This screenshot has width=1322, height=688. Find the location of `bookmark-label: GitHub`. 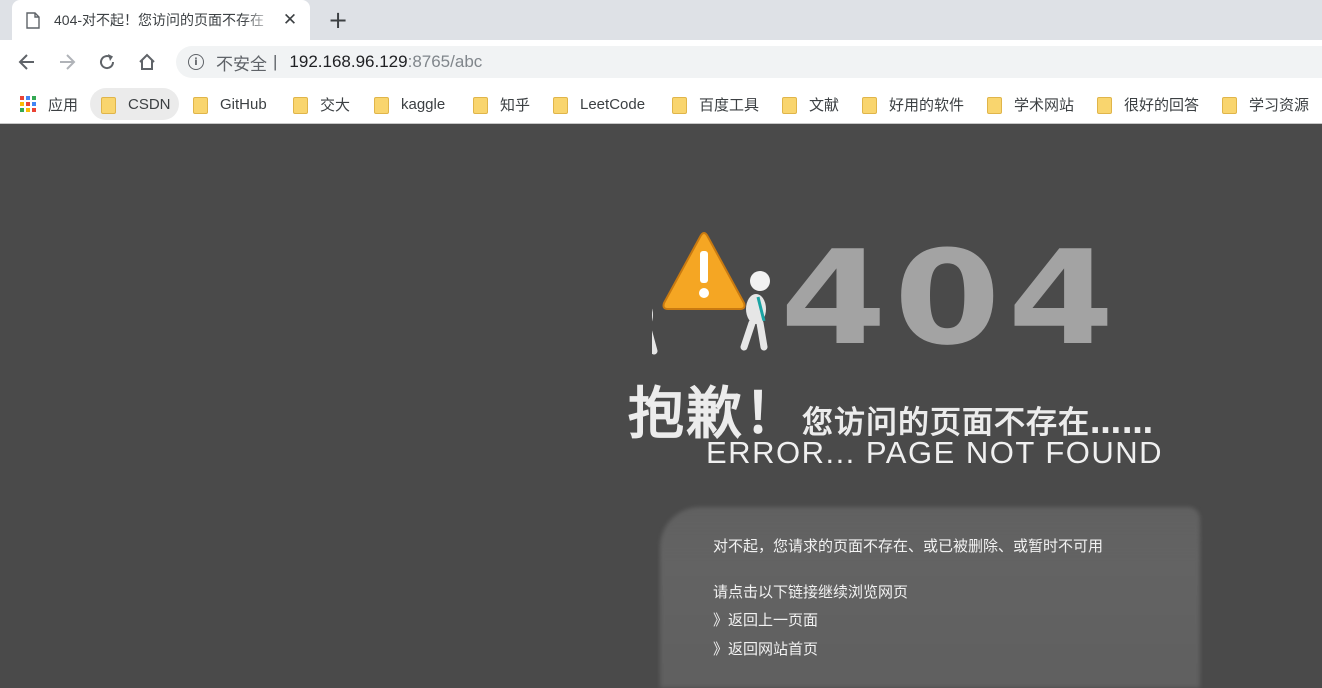

bookmark-label: GitHub is located at coordinates (243, 104).